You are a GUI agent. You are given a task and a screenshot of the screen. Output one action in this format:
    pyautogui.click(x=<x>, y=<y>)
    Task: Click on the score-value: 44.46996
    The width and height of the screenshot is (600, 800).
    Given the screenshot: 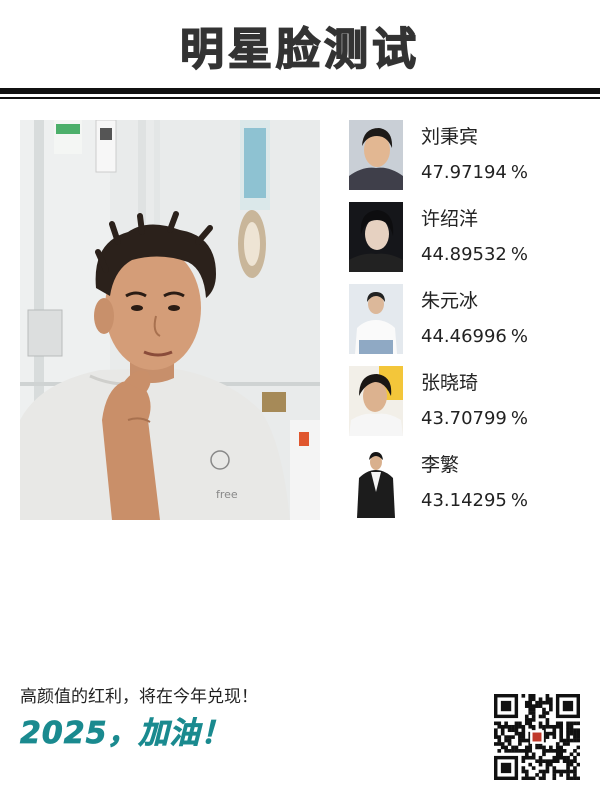 What is the action you would take?
    pyautogui.click(x=464, y=336)
    